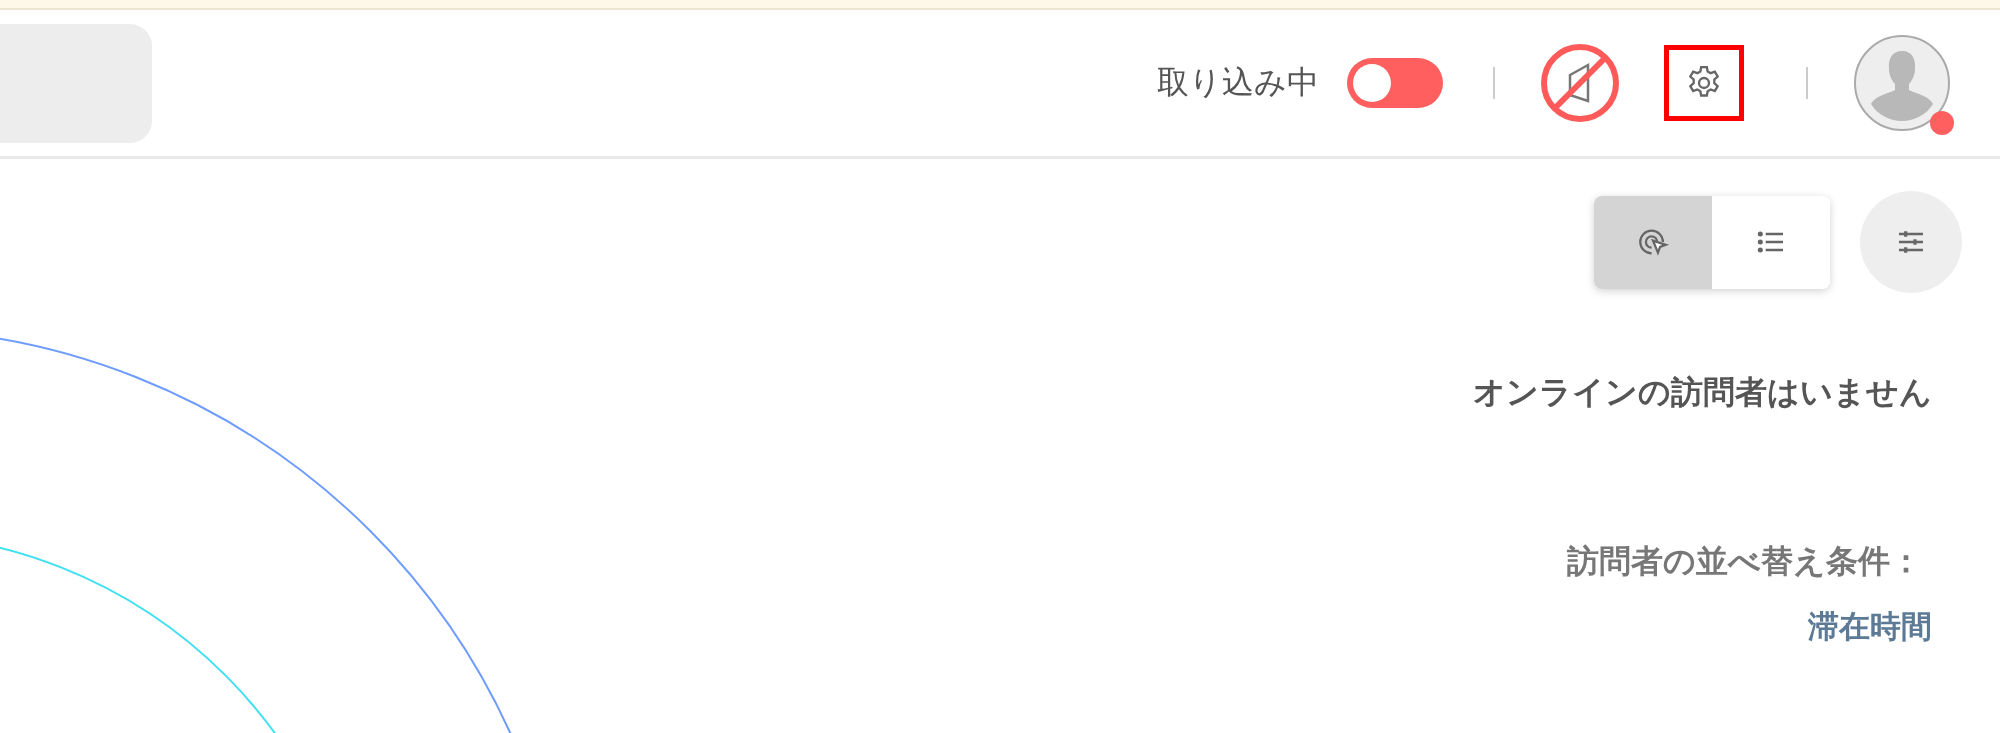 The image size is (2000, 733). I want to click on import-status-label: 取り込み中, so click(1238, 82).